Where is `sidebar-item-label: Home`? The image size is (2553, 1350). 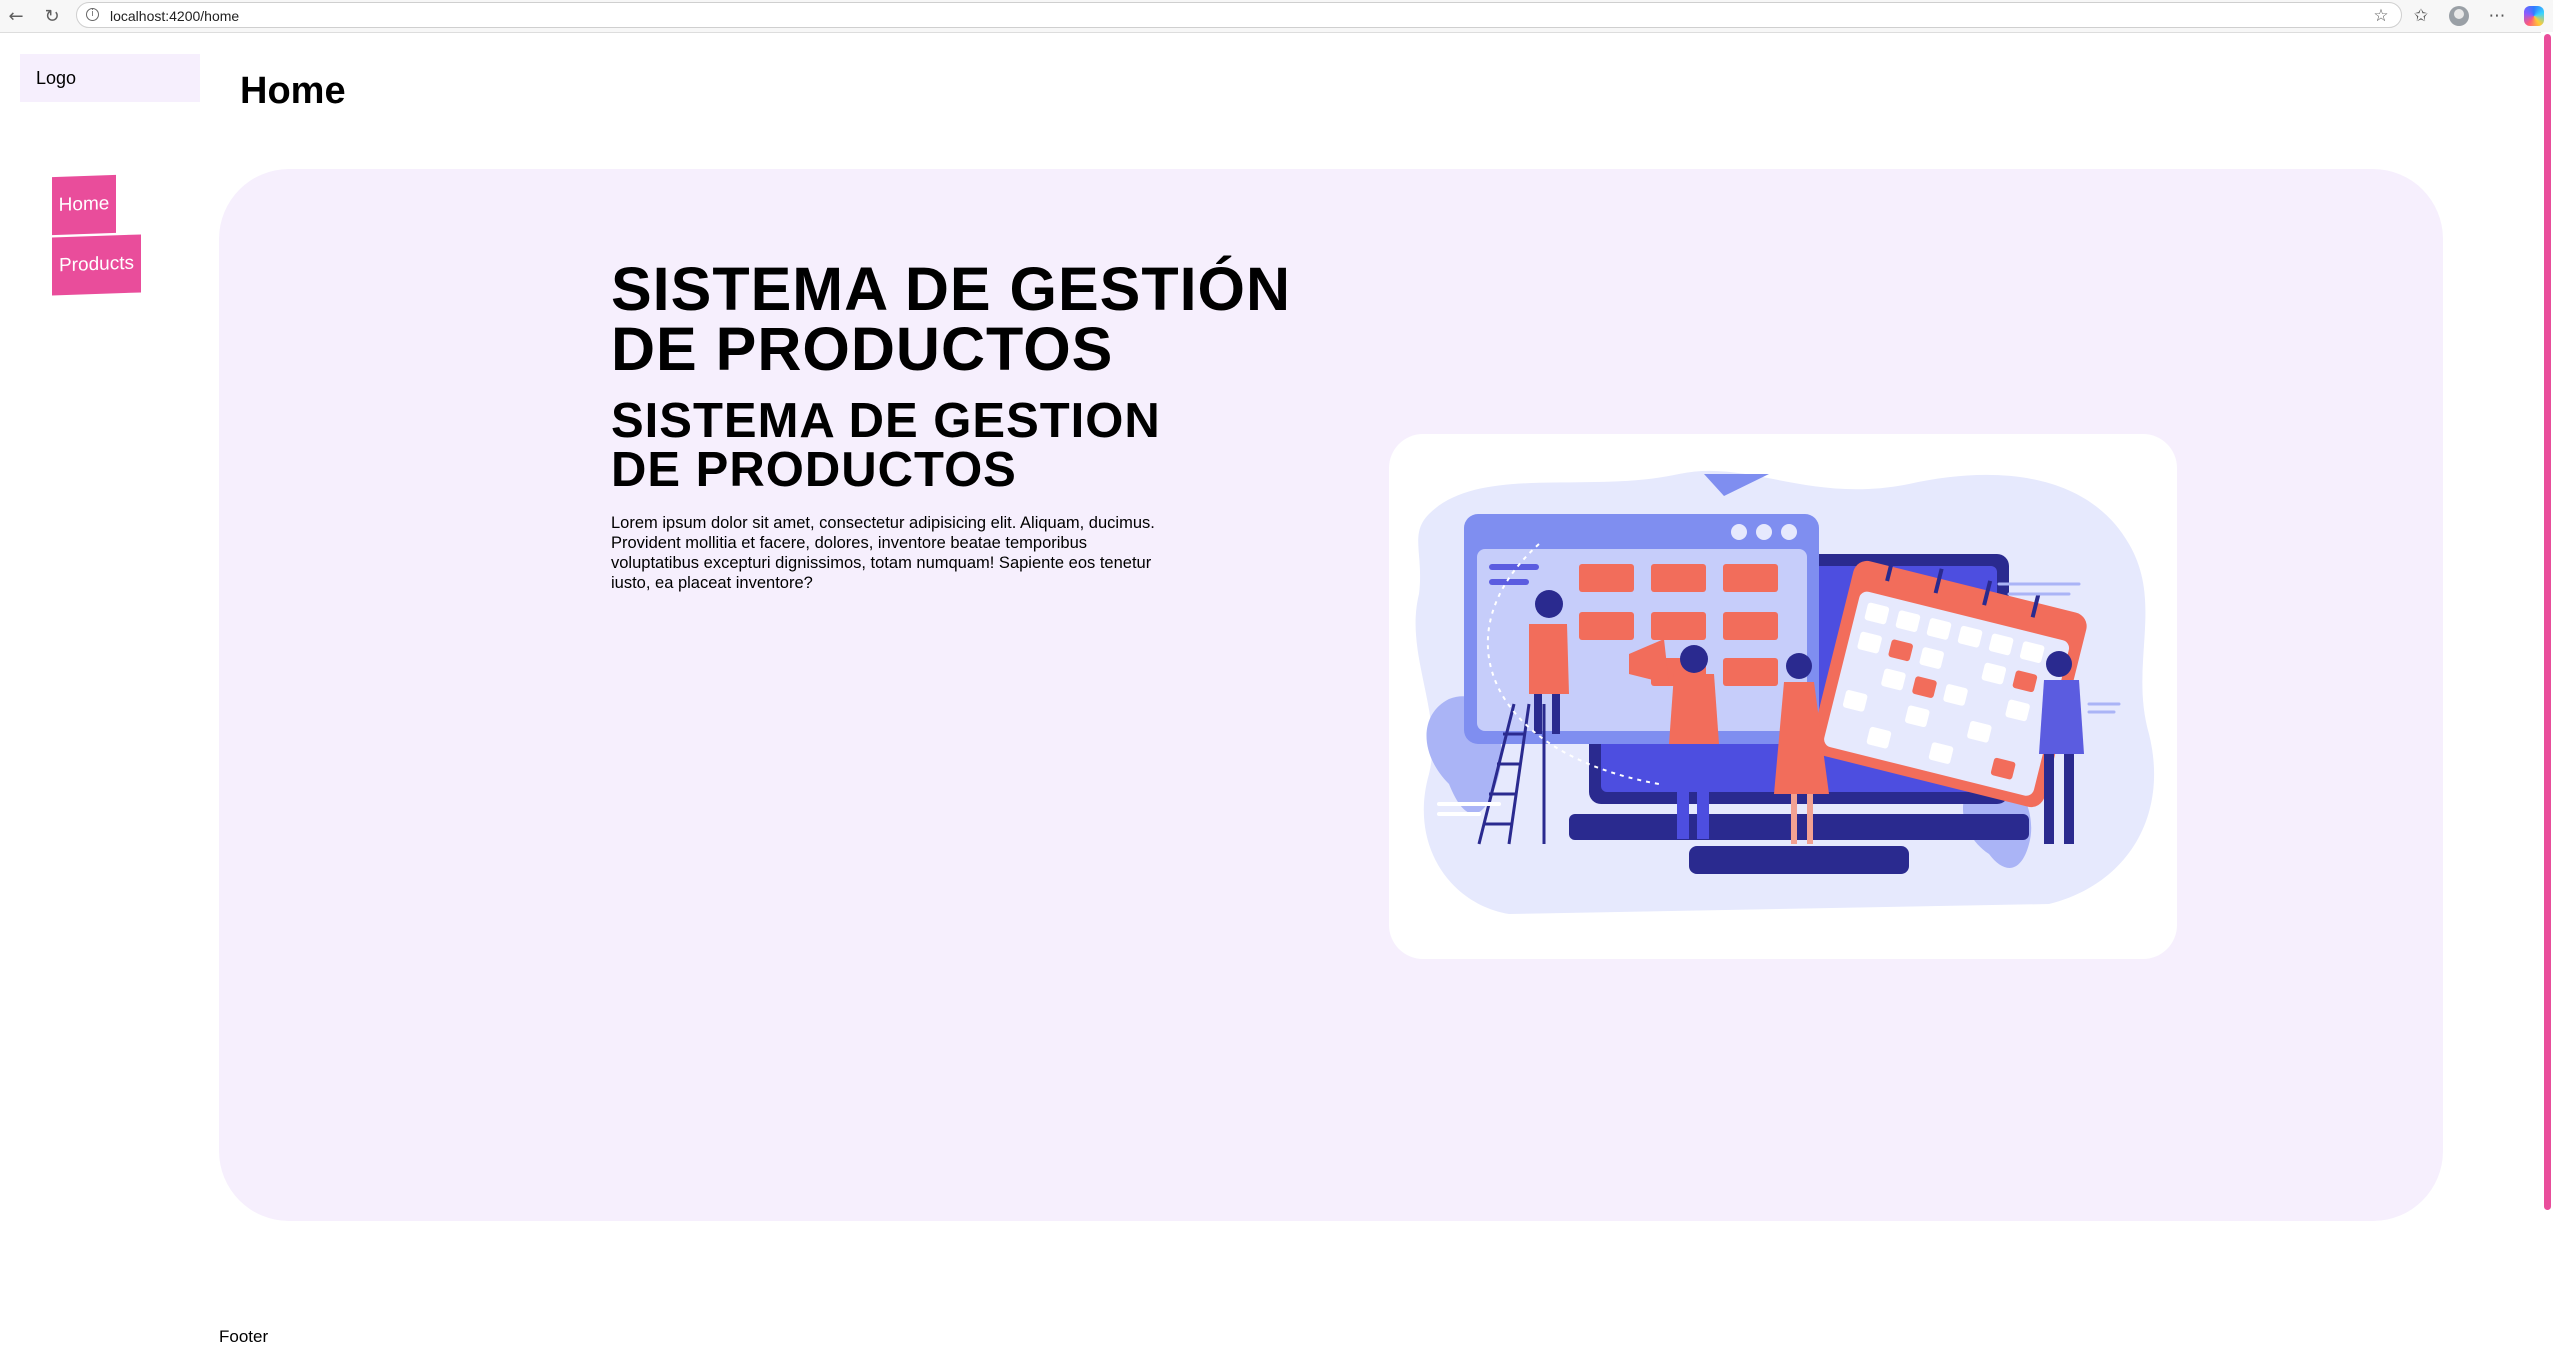 sidebar-item-label: Home is located at coordinates (84, 204).